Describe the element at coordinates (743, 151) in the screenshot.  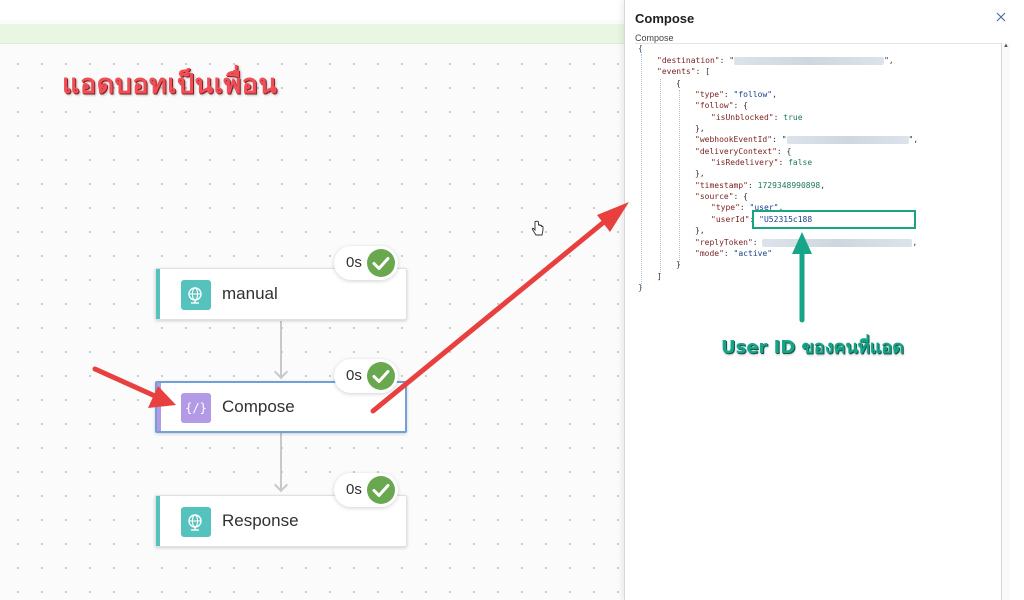
I see `json-line: "deliveryContext": {` at that location.